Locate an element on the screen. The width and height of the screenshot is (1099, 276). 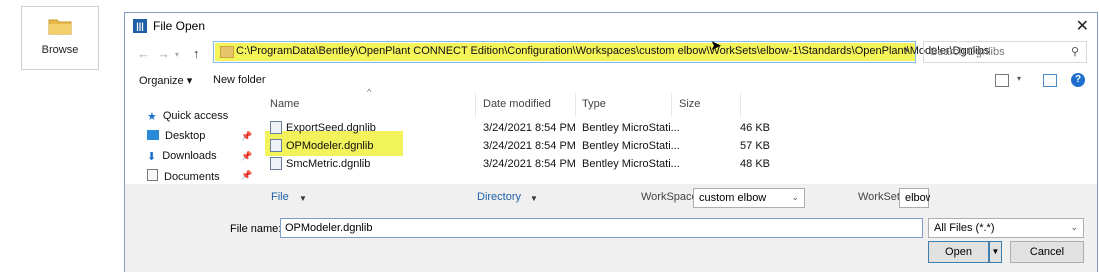
open-dropdown-icon: ▼ is located at coordinates (995, 252).